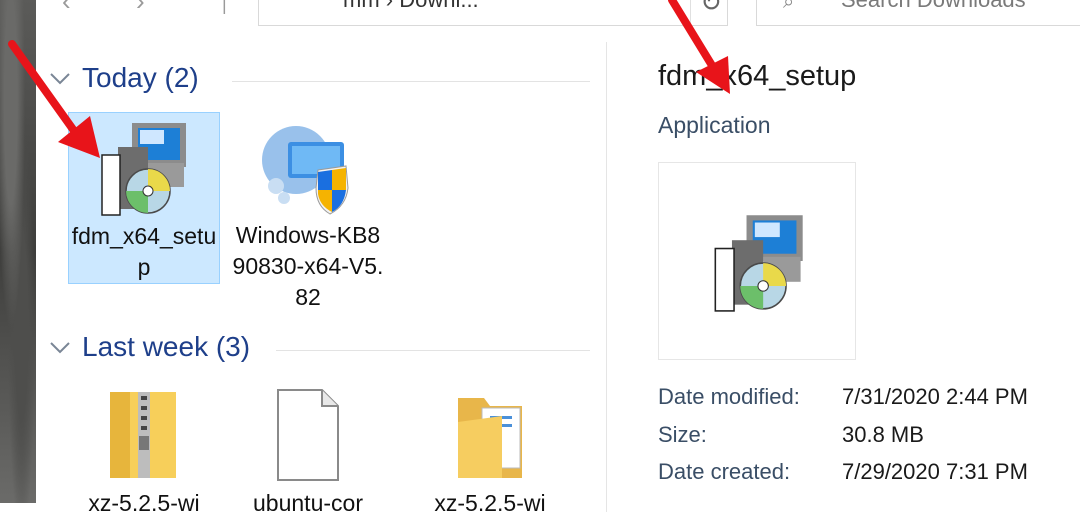 This screenshot has width=1080, height=519. What do you see at coordinates (935, 471) in the screenshot?
I see `detail-value-date-created: 7/29/2020 7:31 PM` at bounding box center [935, 471].